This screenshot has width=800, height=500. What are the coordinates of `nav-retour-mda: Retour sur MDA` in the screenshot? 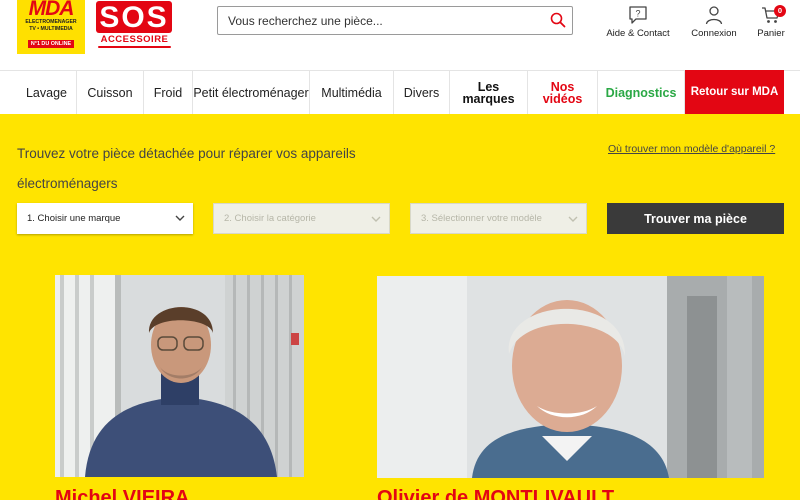 It's located at (734, 92).